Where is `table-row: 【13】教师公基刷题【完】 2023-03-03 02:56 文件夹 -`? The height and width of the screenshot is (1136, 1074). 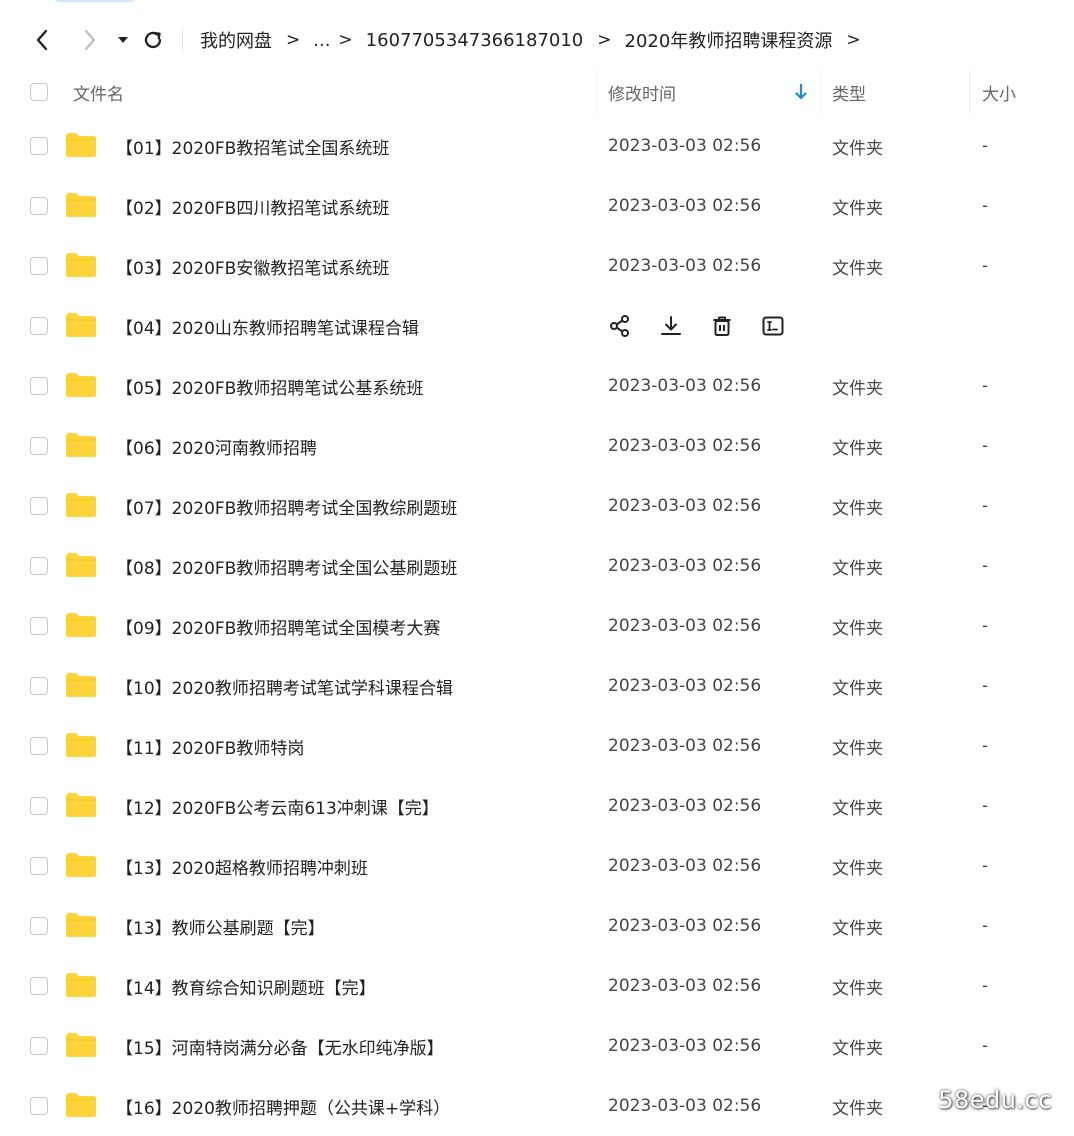
table-row: 【13】教师公基刷题【完】 2023-03-03 02:56 文件夹 - is located at coordinates (537, 926).